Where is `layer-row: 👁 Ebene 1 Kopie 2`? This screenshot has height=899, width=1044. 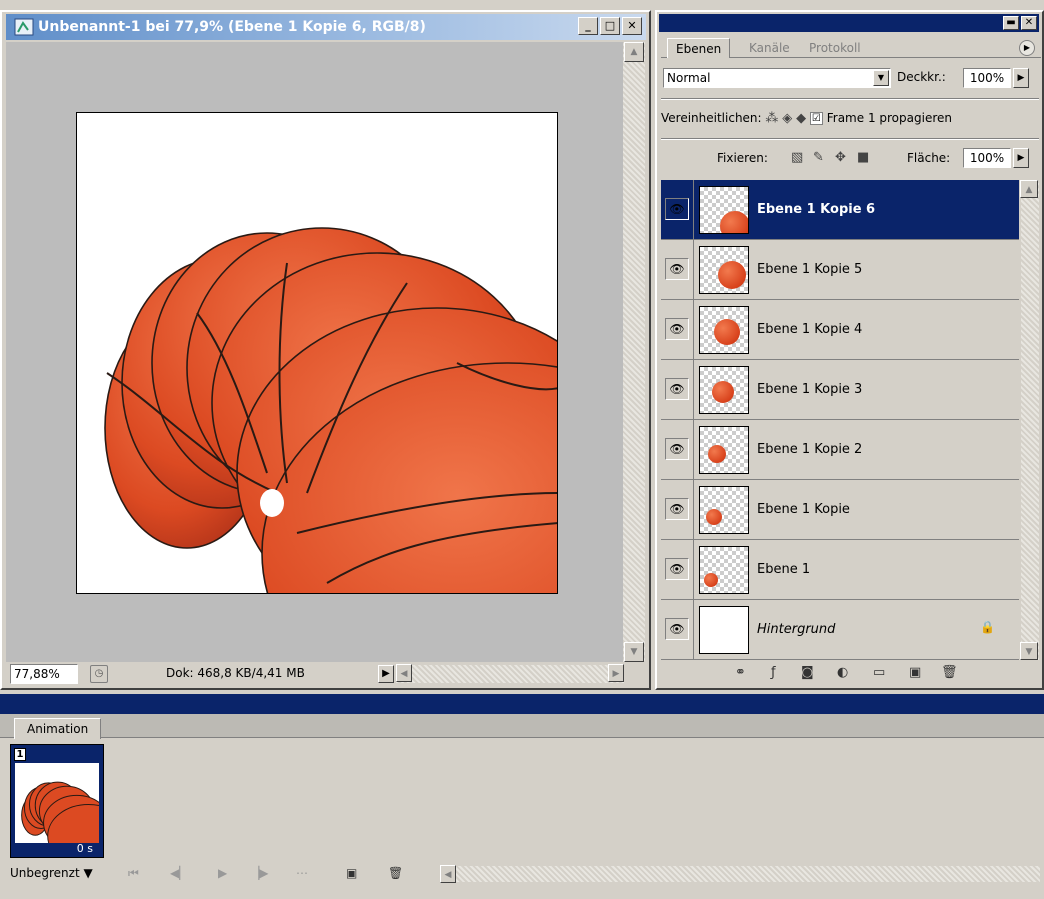
layer-row: 👁 Ebene 1 Kopie 2 is located at coordinates (840, 450).